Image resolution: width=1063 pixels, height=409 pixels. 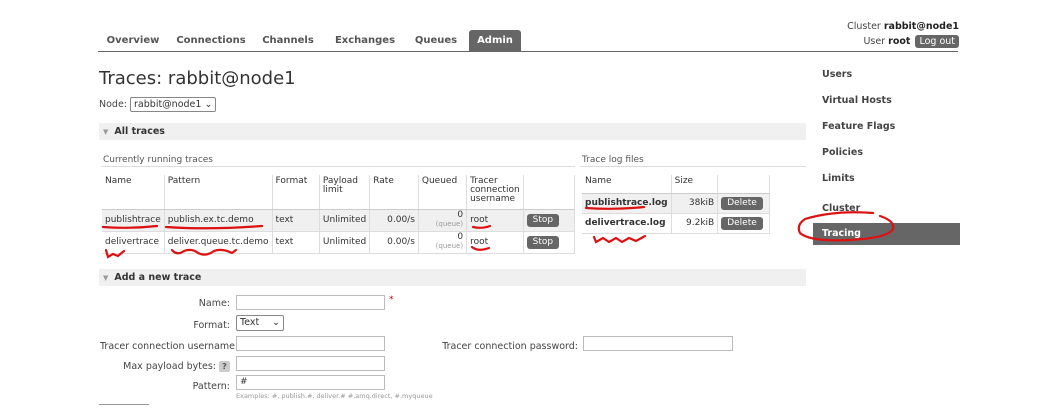 What do you see at coordinates (846, 226) in the screenshot?
I see `circle-mark` at bounding box center [846, 226].